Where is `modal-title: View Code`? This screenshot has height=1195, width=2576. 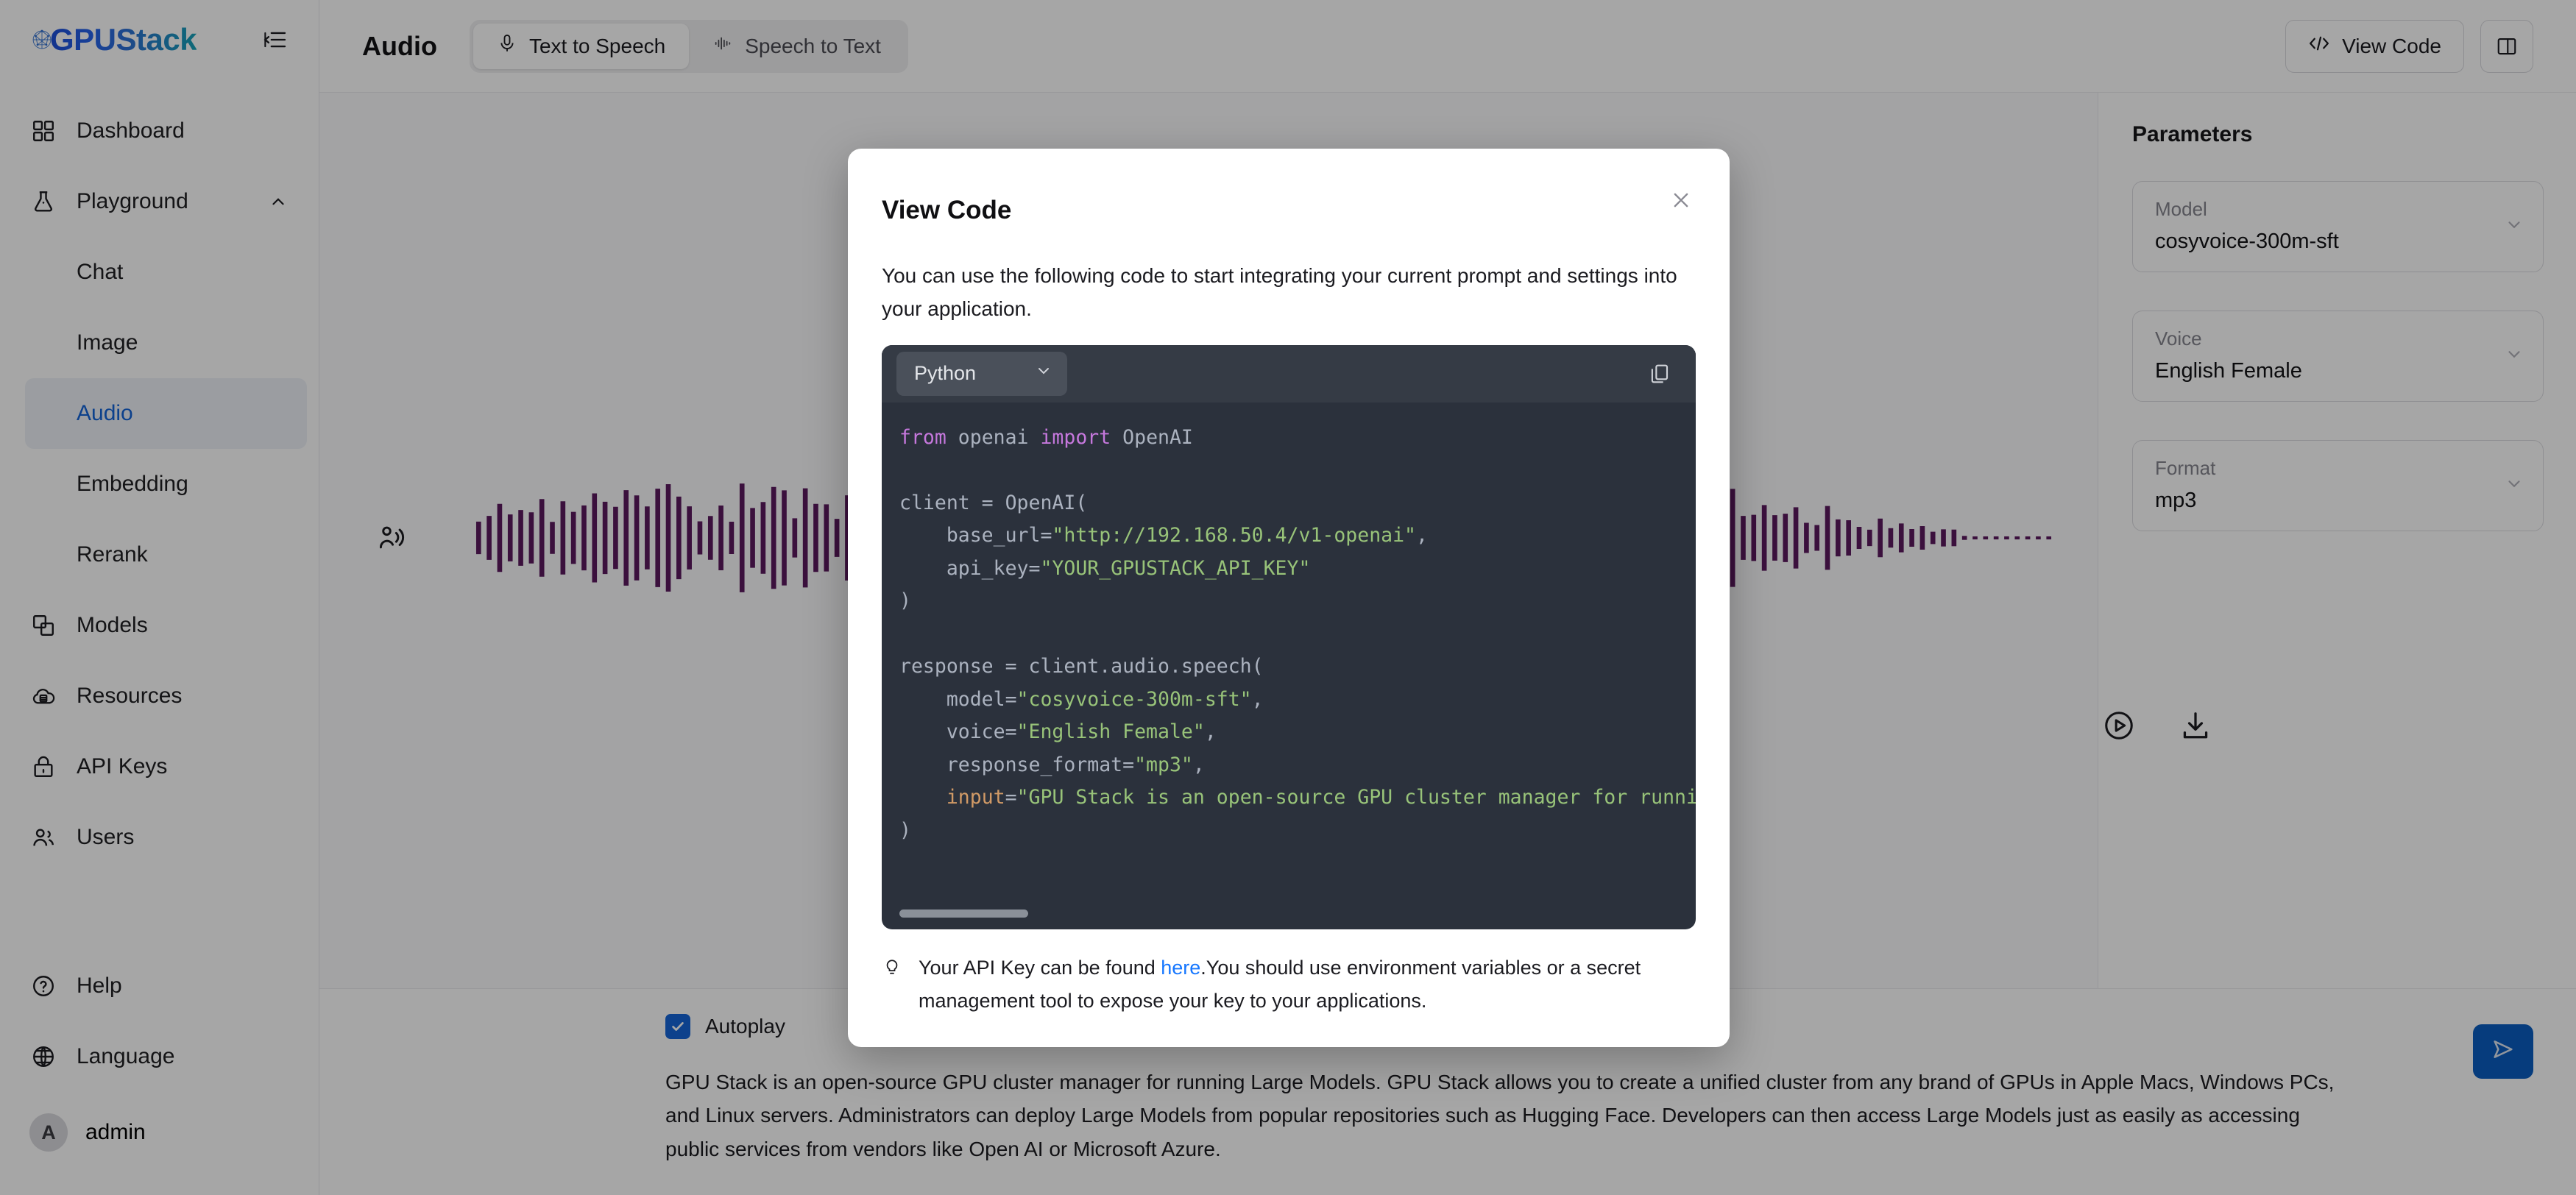 modal-title: View Code is located at coordinates (947, 210).